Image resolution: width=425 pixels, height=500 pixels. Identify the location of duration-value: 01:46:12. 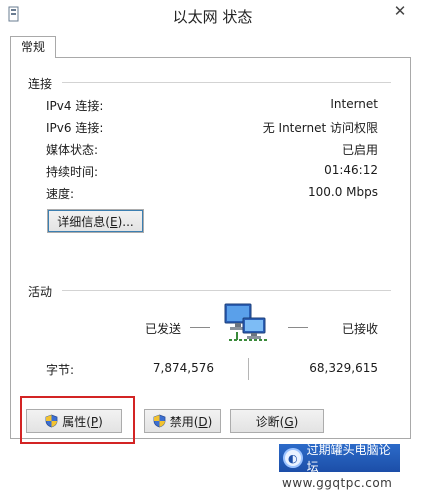
(351, 170).